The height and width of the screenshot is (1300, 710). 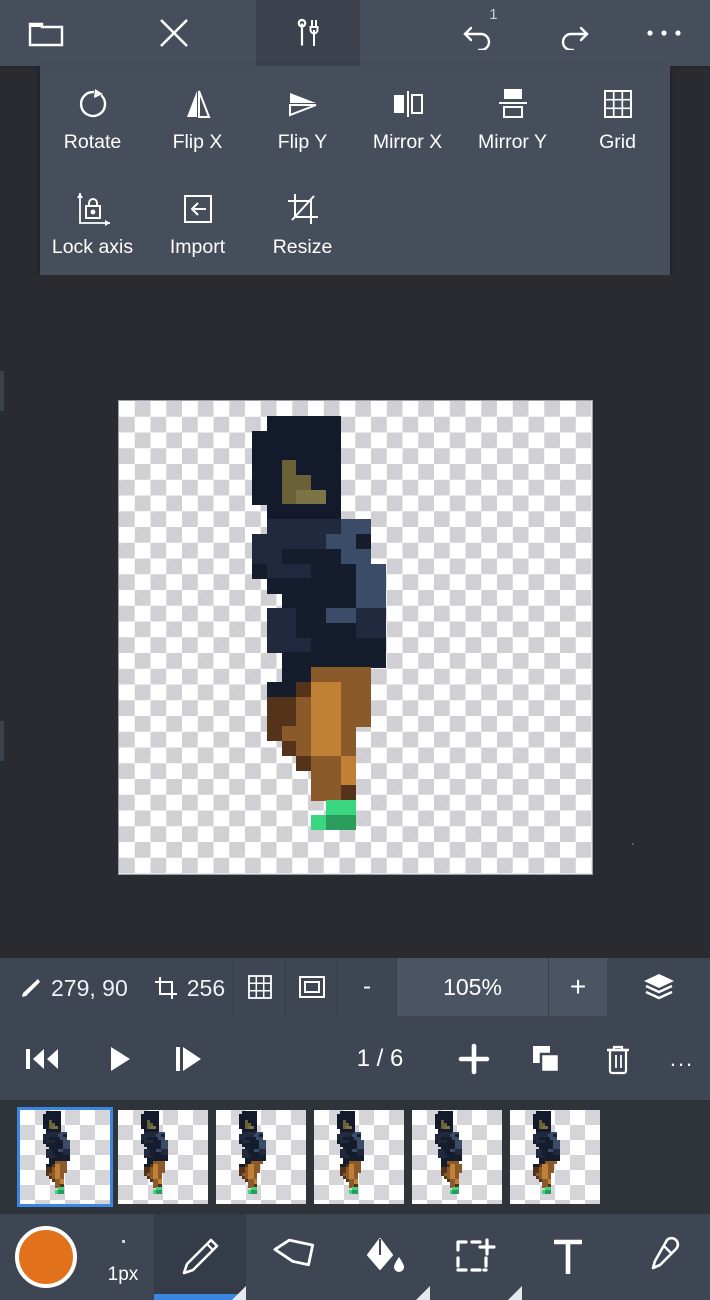 I want to click on close-button, so click(x=174, y=33).